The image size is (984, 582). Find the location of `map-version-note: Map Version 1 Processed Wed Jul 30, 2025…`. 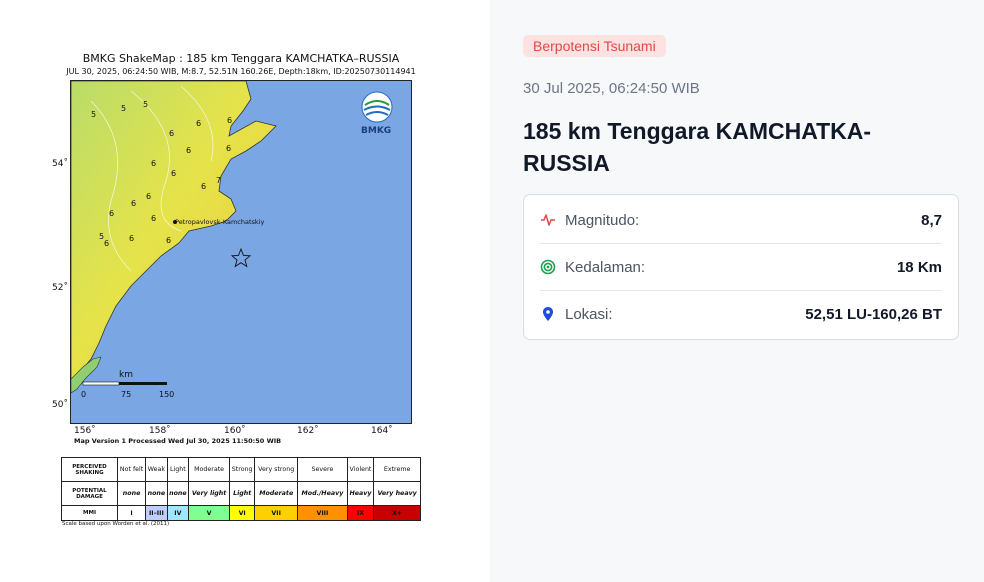

map-version-note: Map Version 1 Processed Wed Jul 30, 2025… is located at coordinates (178, 441).